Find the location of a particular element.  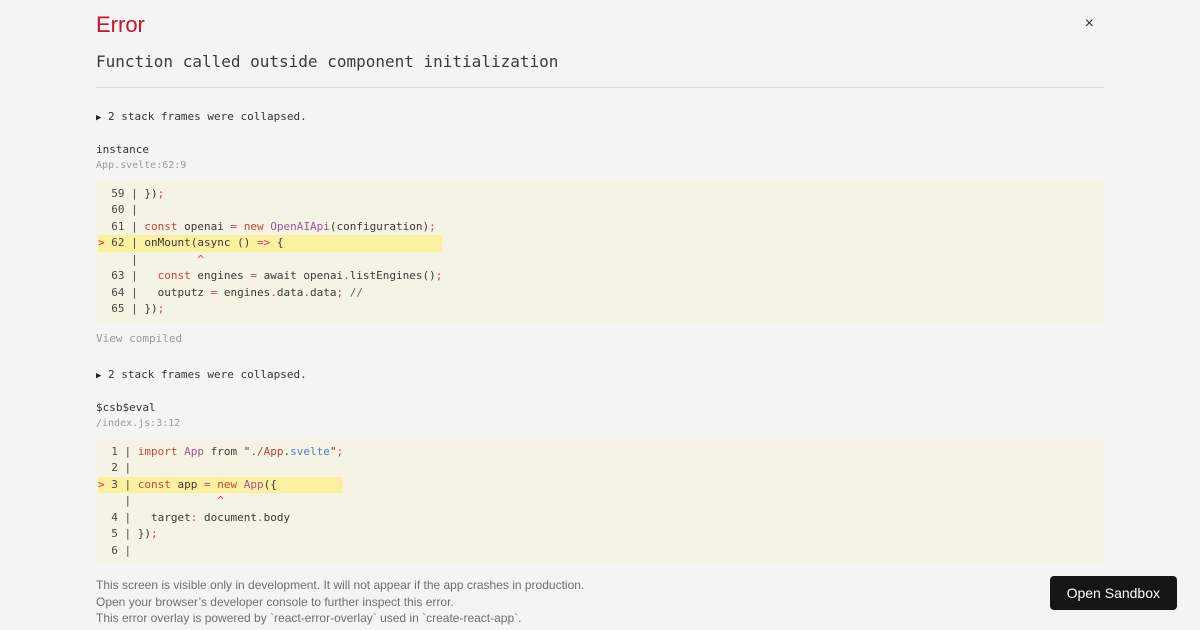

code-line: 64 | outputz = engines.data.data; // is located at coordinates (230, 292).